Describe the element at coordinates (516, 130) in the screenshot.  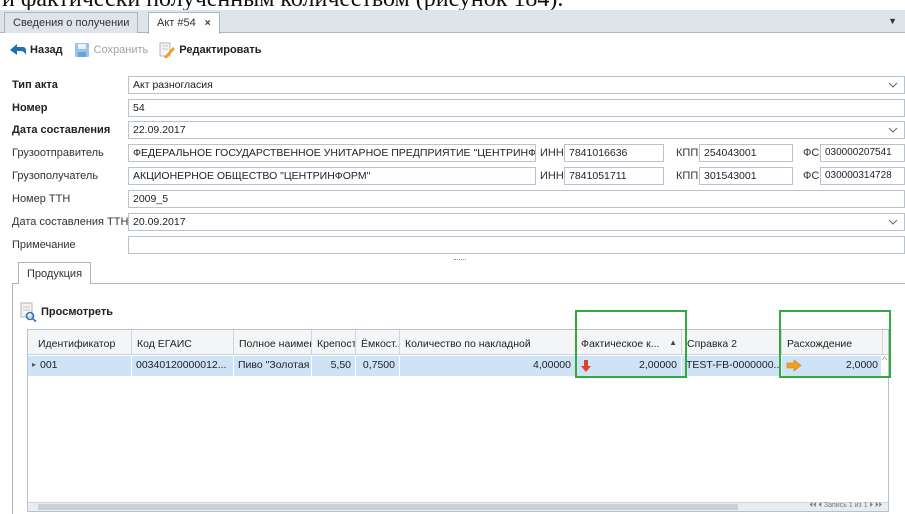
I see `date-field: 22.09.2017` at that location.